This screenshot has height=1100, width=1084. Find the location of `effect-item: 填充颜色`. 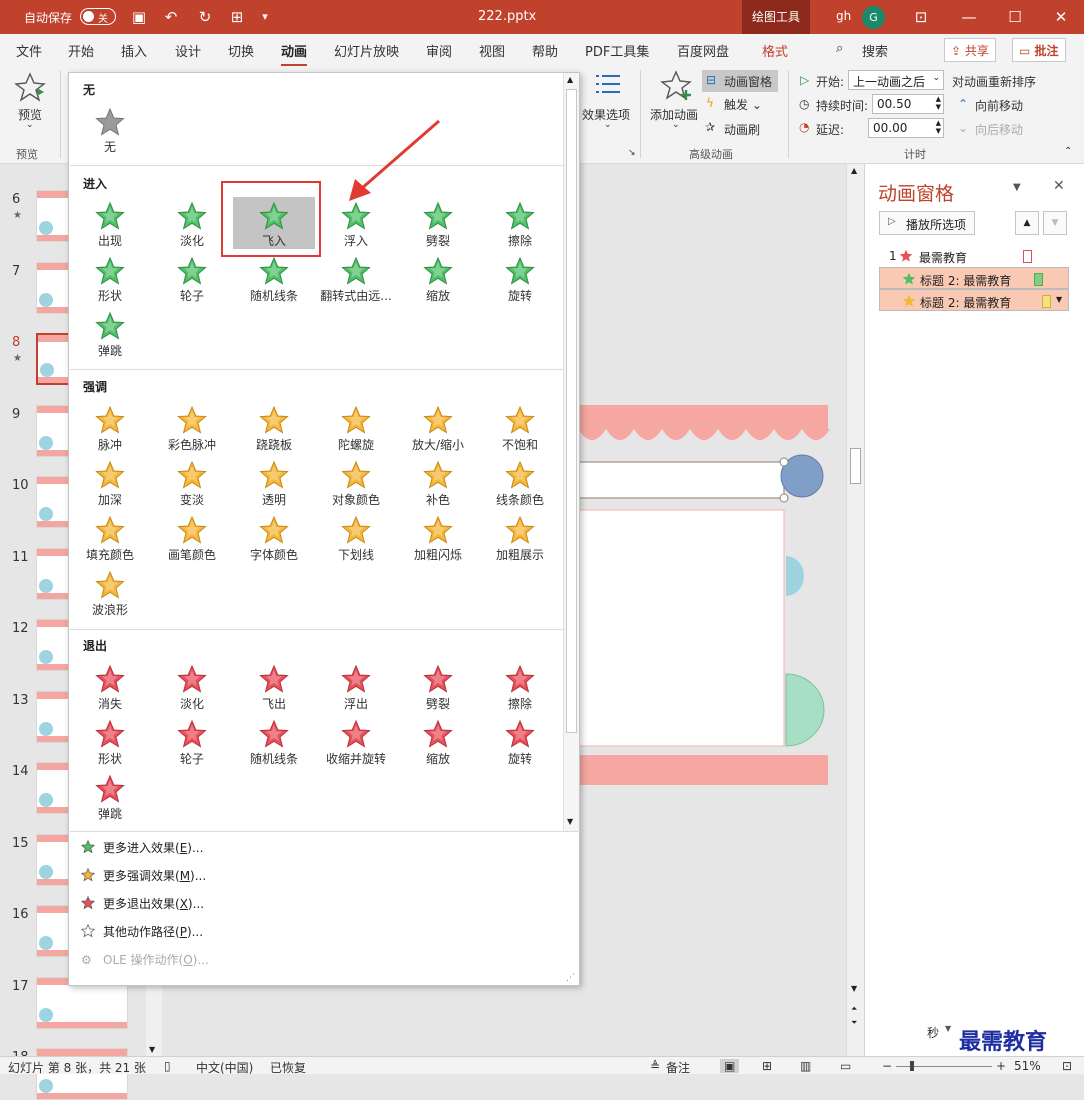

effect-item: 填充颜色 is located at coordinates (110, 537).